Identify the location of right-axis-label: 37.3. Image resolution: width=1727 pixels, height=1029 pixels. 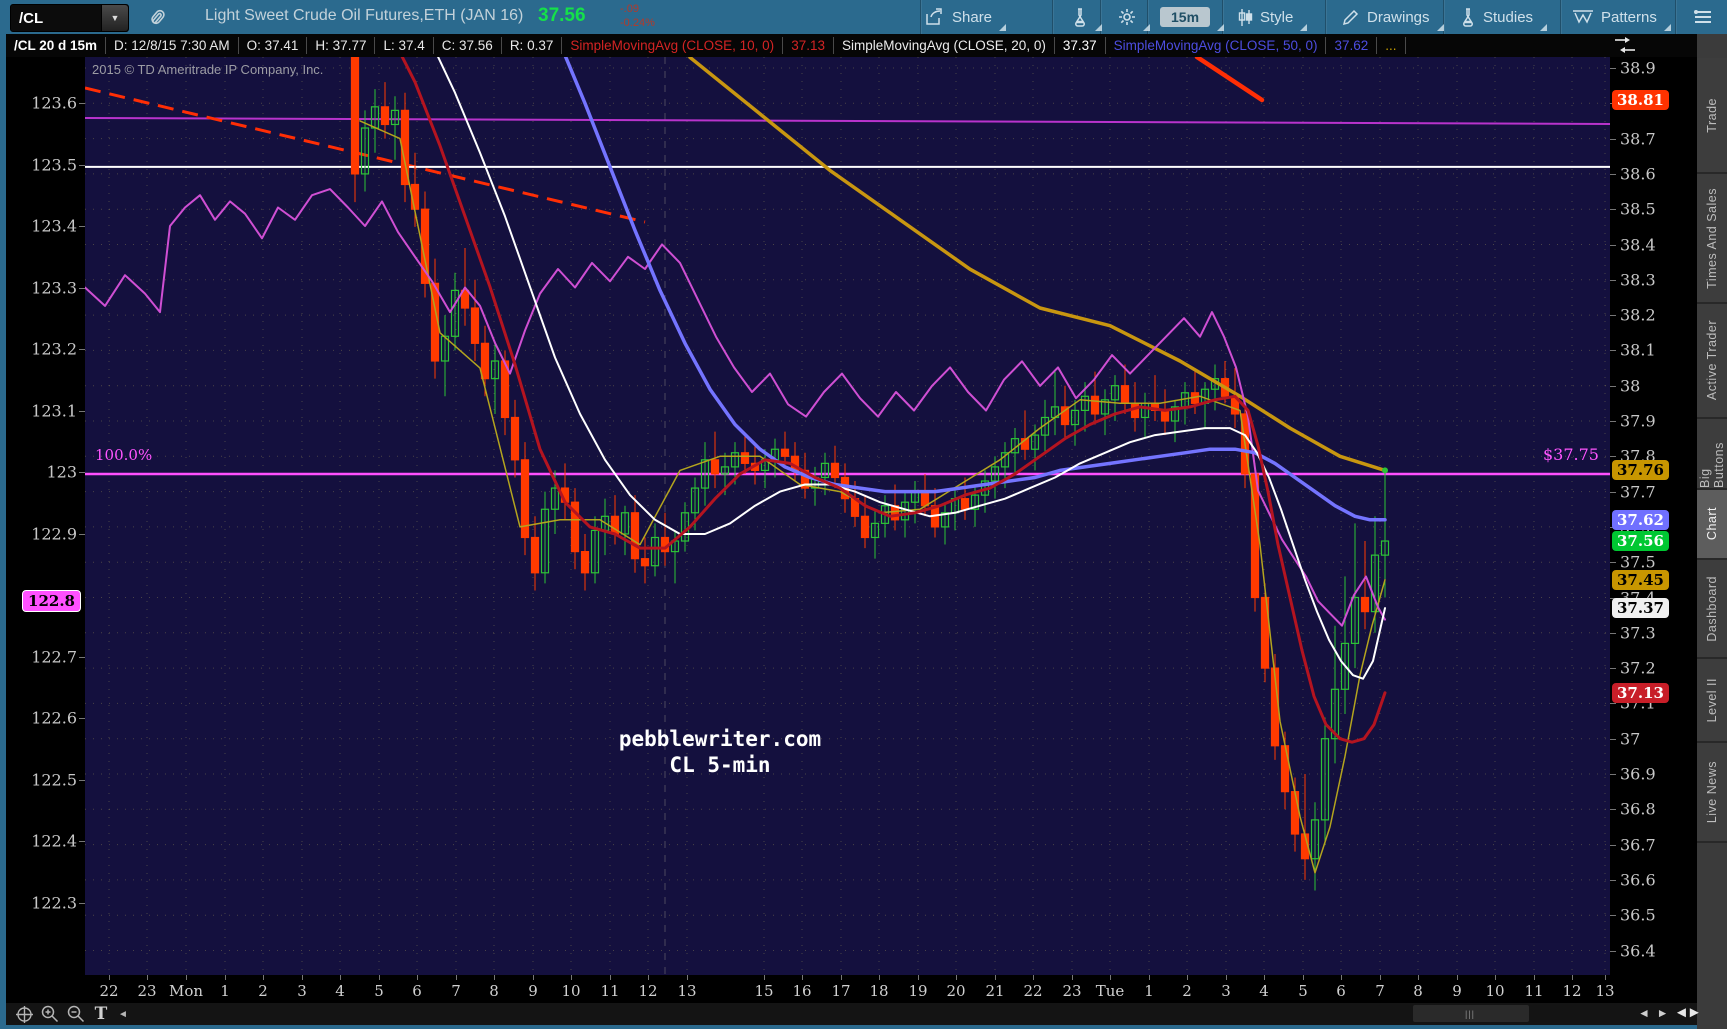
(1638, 633).